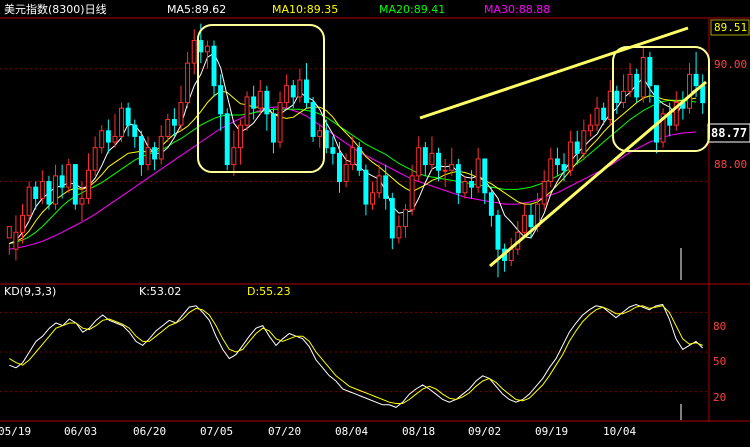  What do you see at coordinates (730, 27) in the screenshot?
I see `max-price-label: 89.51` at bounding box center [730, 27].